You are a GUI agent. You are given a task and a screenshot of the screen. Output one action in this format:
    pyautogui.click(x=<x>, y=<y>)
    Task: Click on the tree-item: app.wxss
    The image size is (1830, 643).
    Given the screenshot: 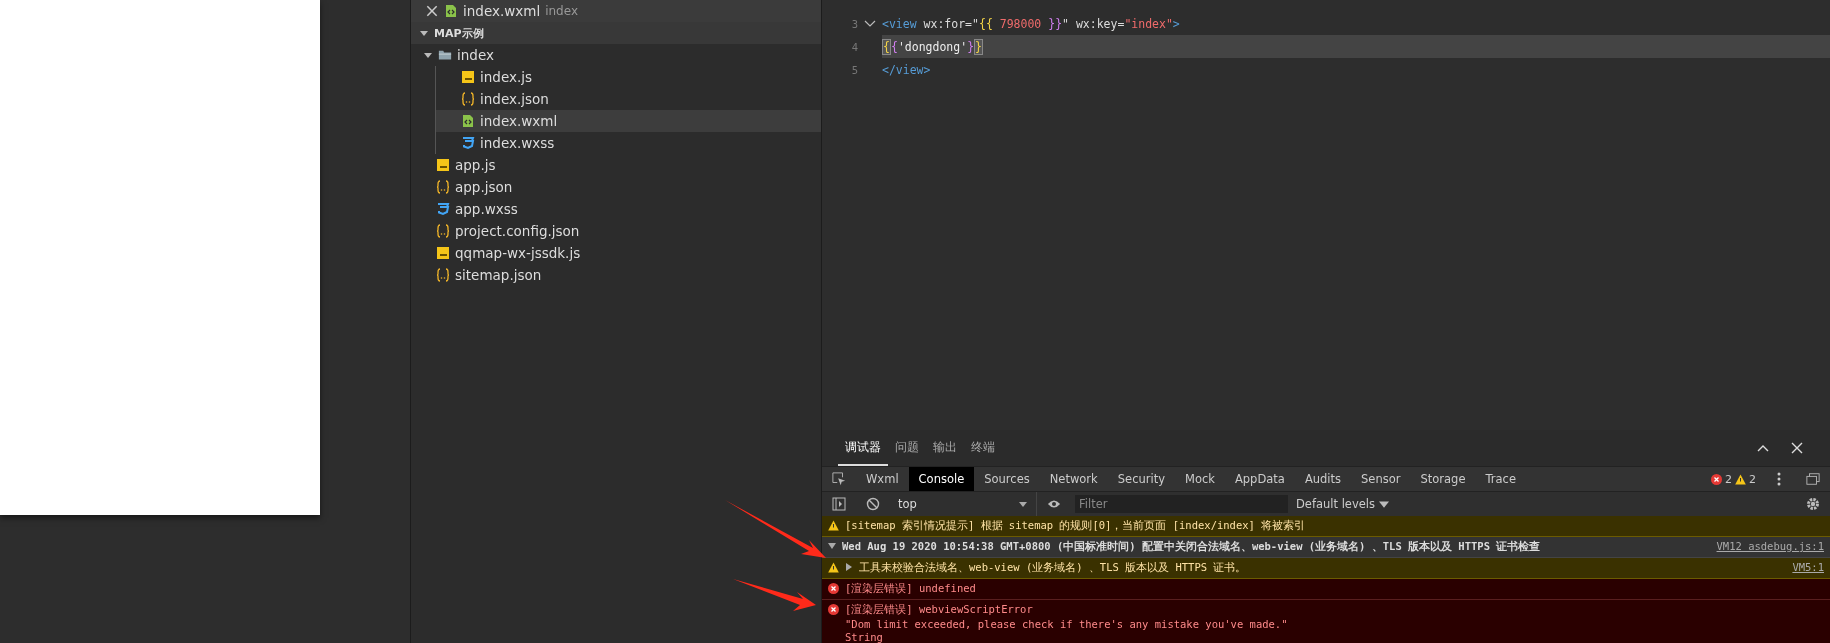 What is the action you would take?
    pyautogui.click(x=616, y=209)
    